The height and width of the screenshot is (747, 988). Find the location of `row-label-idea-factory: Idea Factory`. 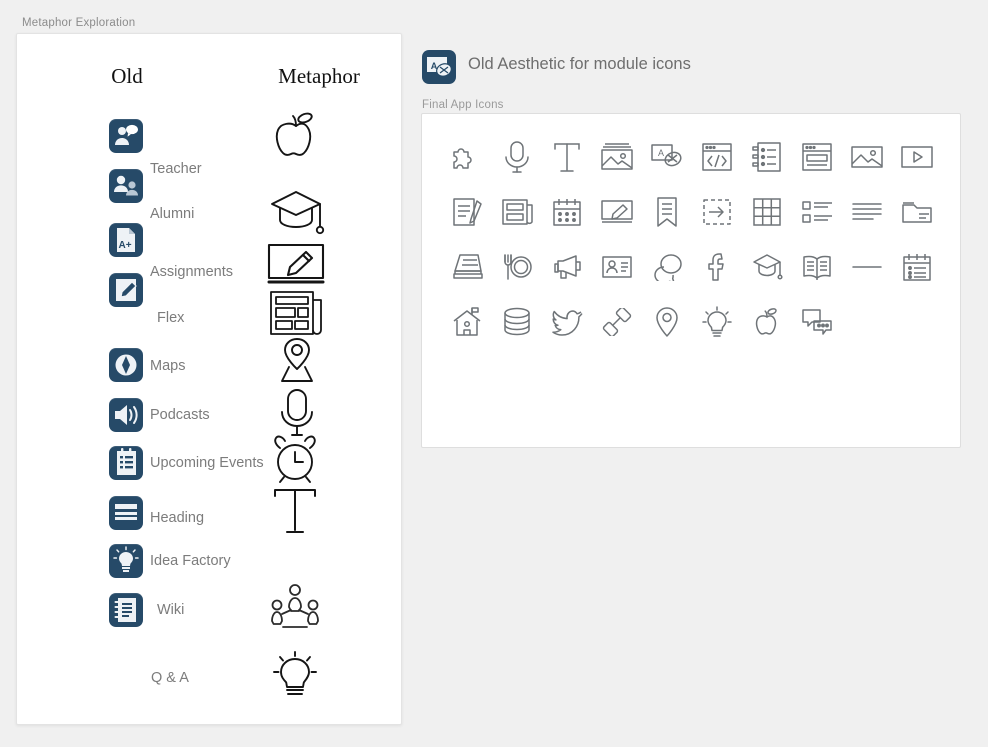

row-label-idea-factory: Idea Factory is located at coordinates (190, 561).